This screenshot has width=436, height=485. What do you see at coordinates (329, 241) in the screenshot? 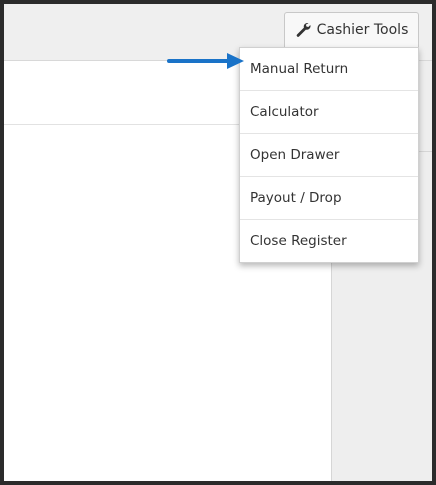
I see `menu-item-close-register: Close Register` at bounding box center [329, 241].